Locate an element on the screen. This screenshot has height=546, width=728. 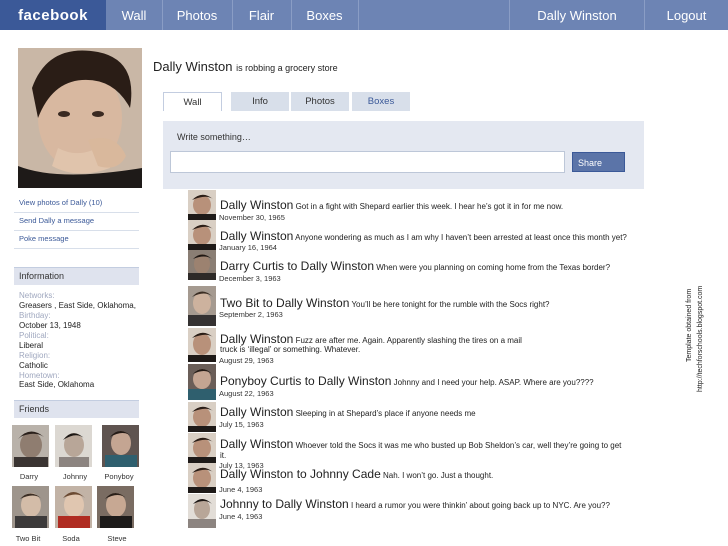
post-date: January 16, 1964 is located at coordinates (248, 247).